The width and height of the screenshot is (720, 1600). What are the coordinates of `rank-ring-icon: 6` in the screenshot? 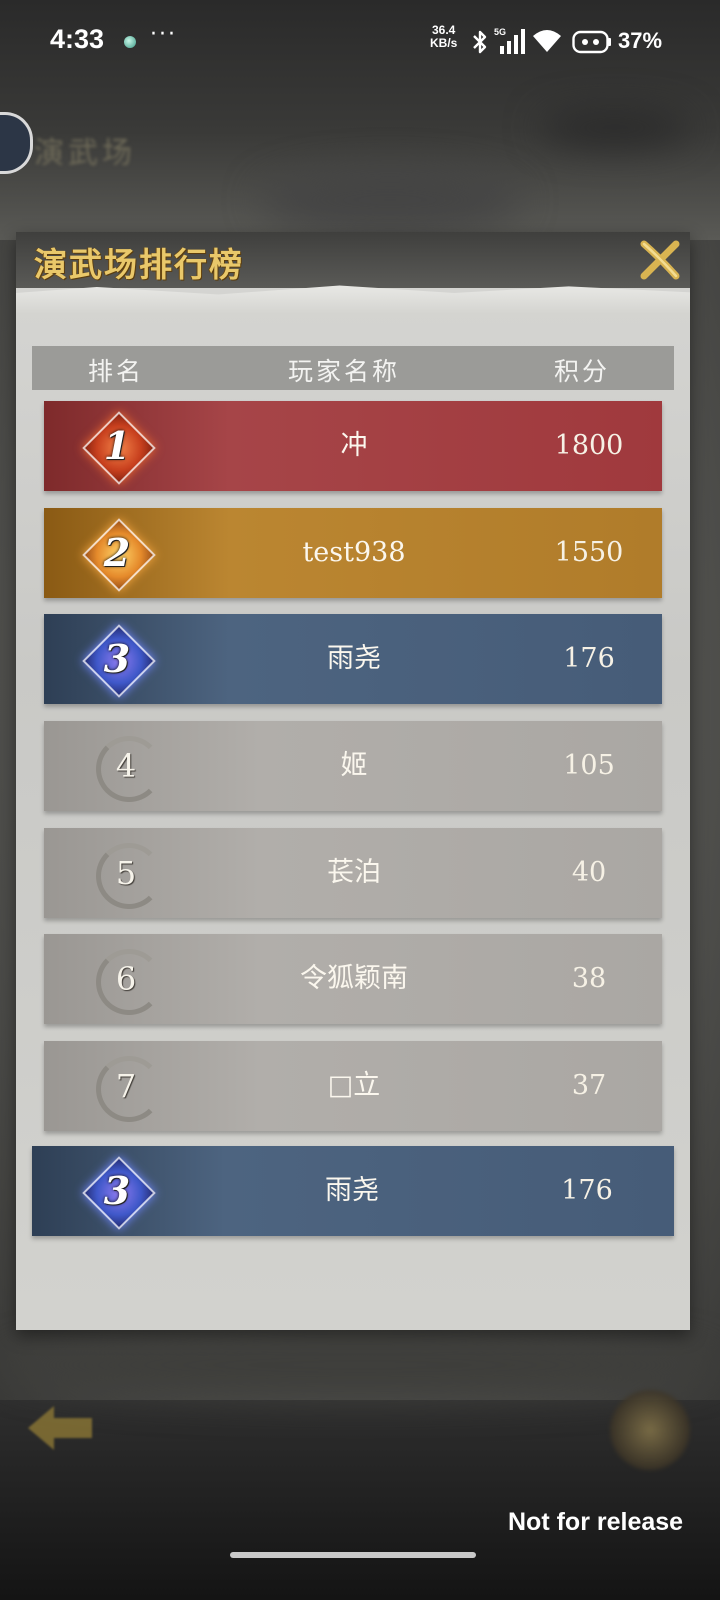 It's located at (129, 982).